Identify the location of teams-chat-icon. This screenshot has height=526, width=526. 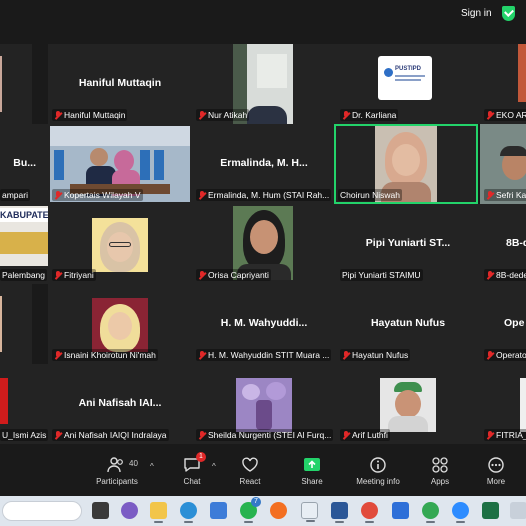
(129, 510).